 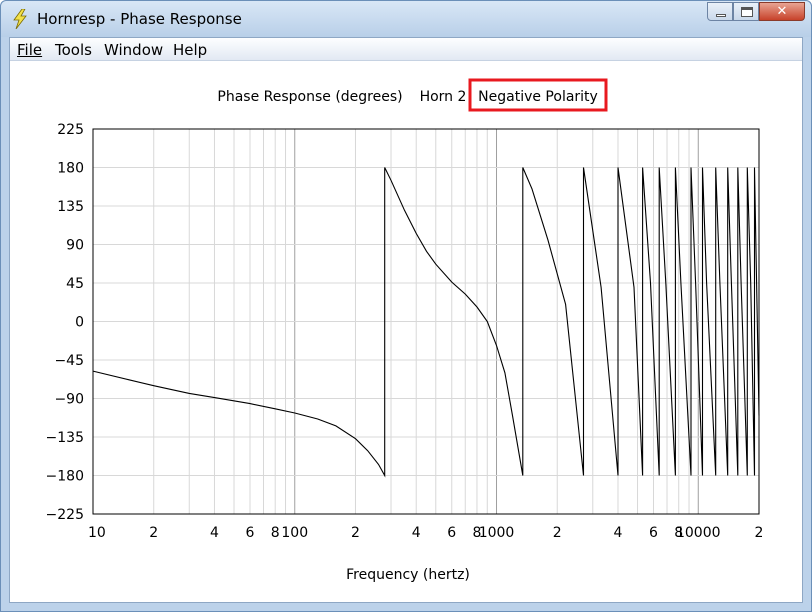 I want to click on x-tick-label: 100, so click(x=294, y=533).